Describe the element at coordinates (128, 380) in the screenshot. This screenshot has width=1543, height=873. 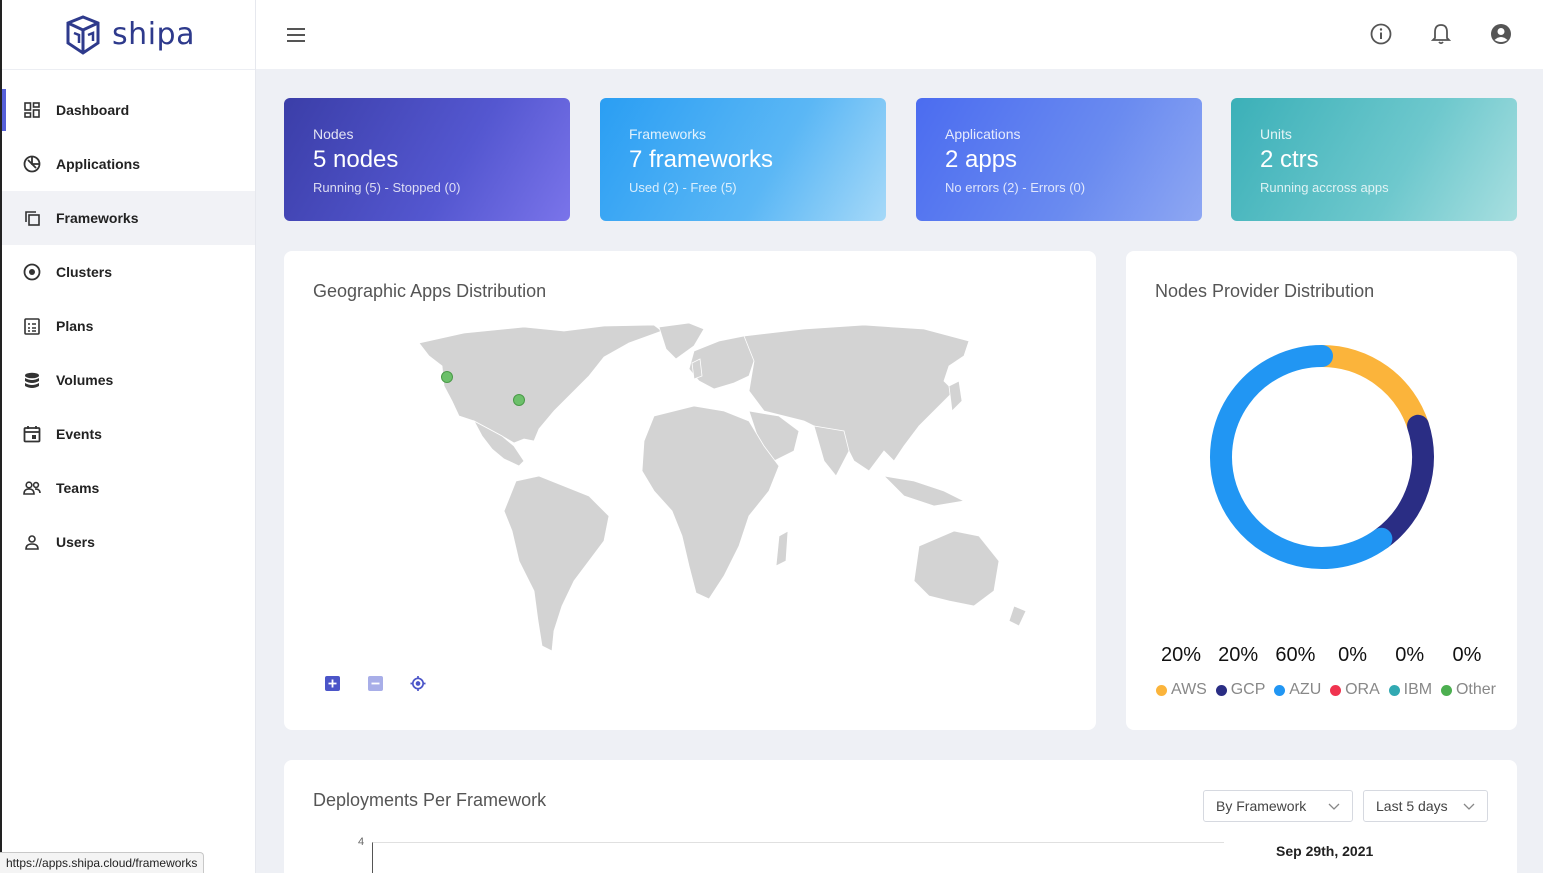
I see `sidebar-item-volumes: Volumes` at that location.